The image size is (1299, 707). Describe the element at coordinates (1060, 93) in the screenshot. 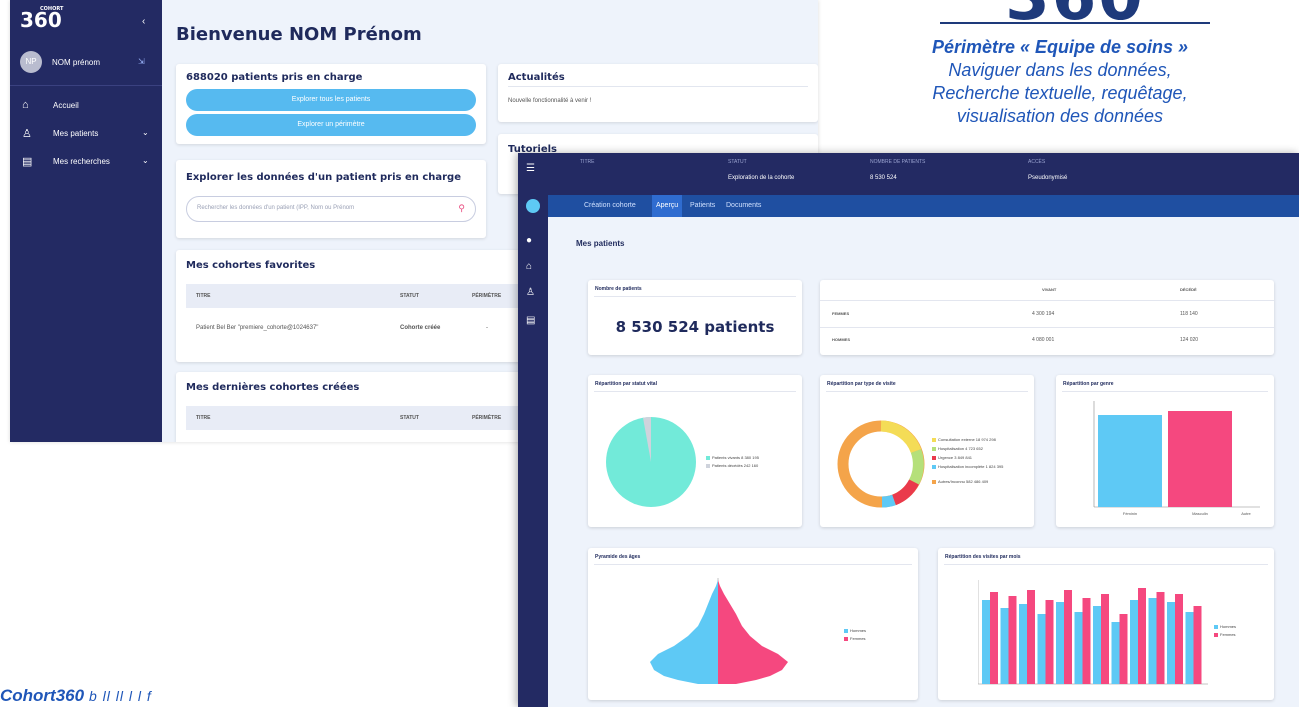

I see `caption-line-2: Recherche textuelle, requêtage,` at that location.